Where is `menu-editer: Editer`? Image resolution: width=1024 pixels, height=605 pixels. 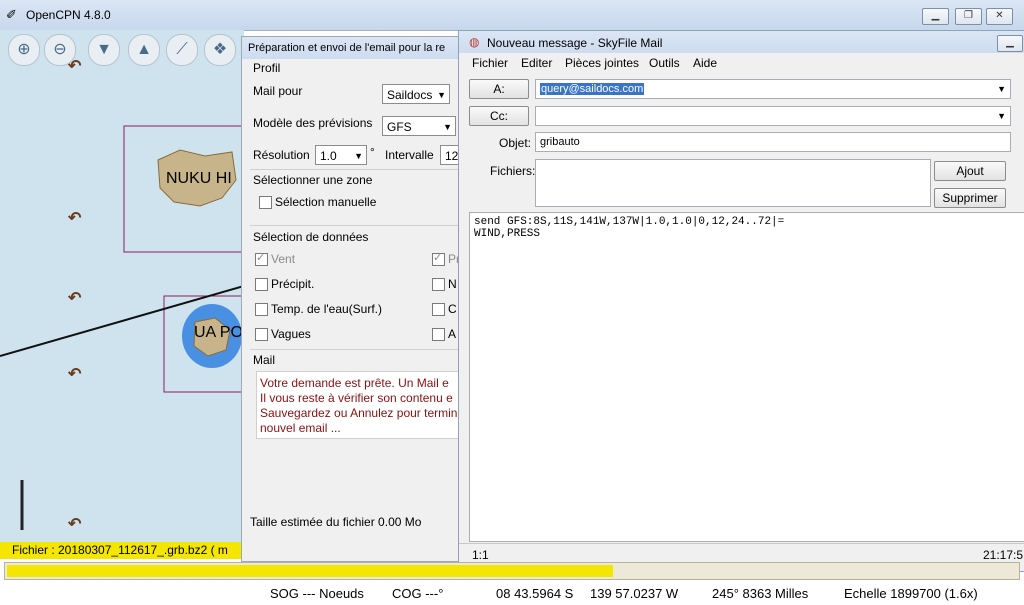 menu-editer: Editer is located at coordinates (536, 63).